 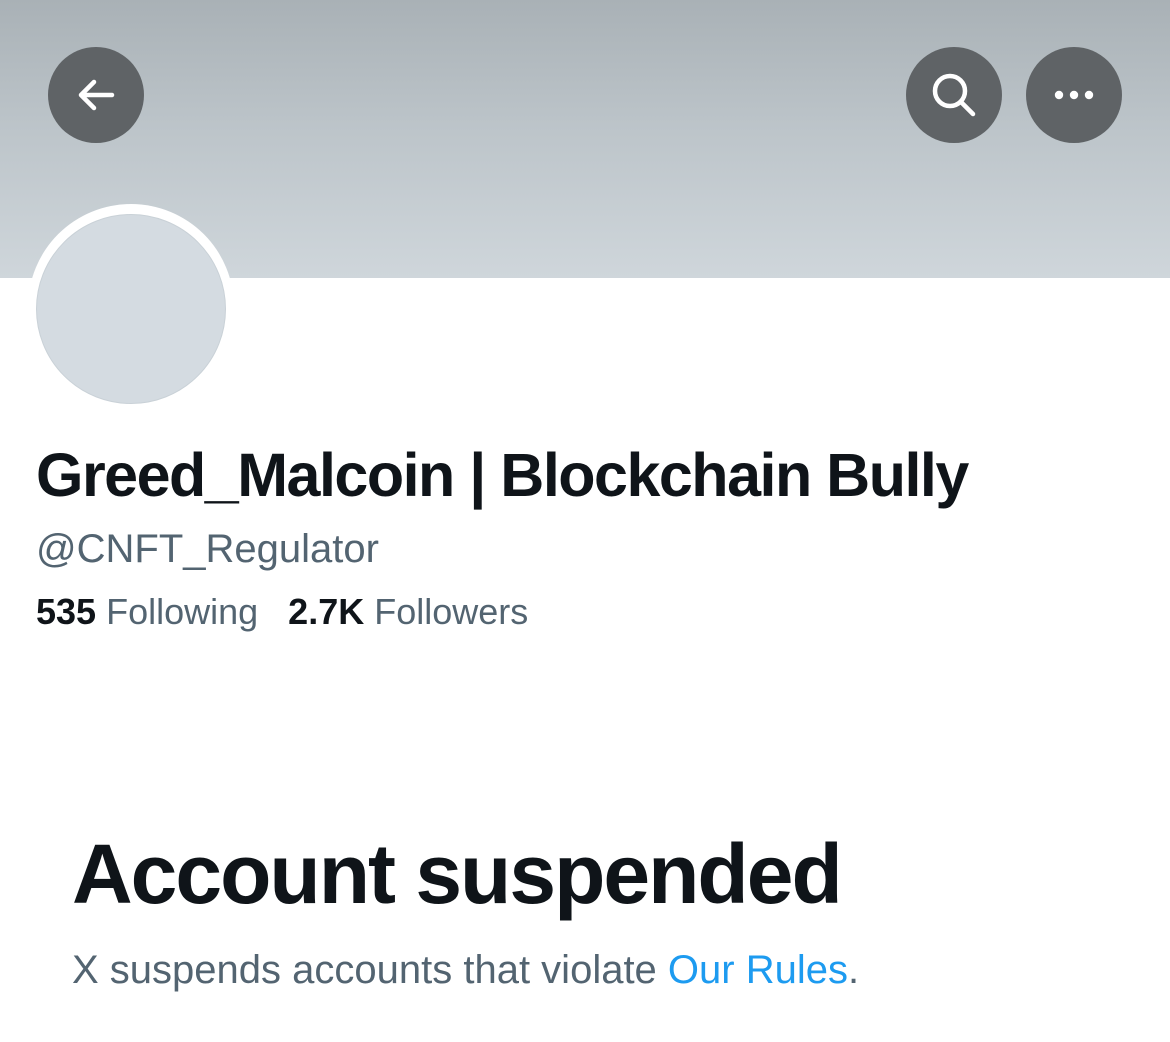 What do you see at coordinates (457, 874) in the screenshot?
I see `suspended-title: Account suspended` at bounding box center [457, 874].